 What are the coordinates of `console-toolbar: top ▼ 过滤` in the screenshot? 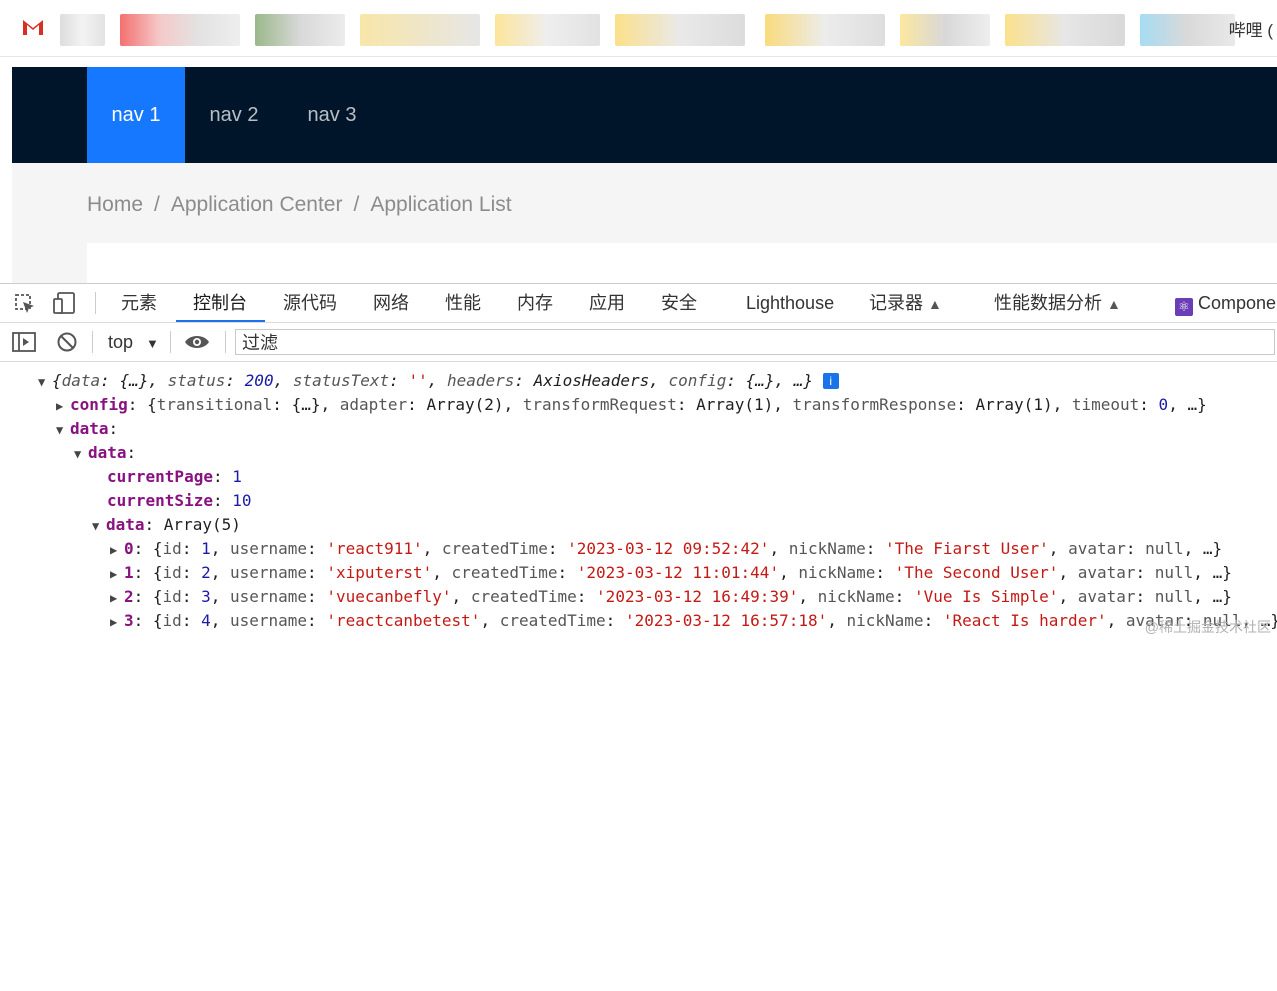 It's located at (638, 342).